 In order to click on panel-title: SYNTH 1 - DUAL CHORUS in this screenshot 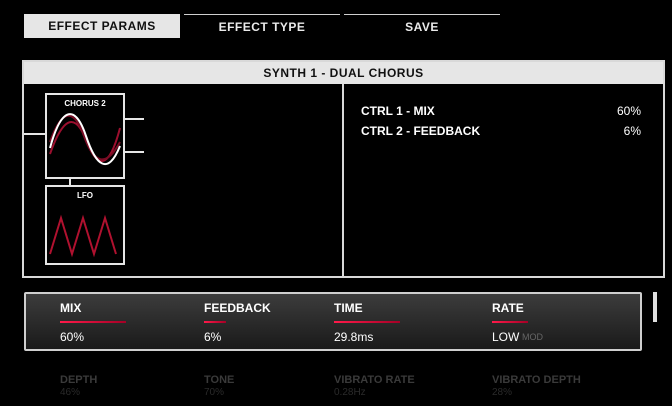, I will do `click(343, 73)`.